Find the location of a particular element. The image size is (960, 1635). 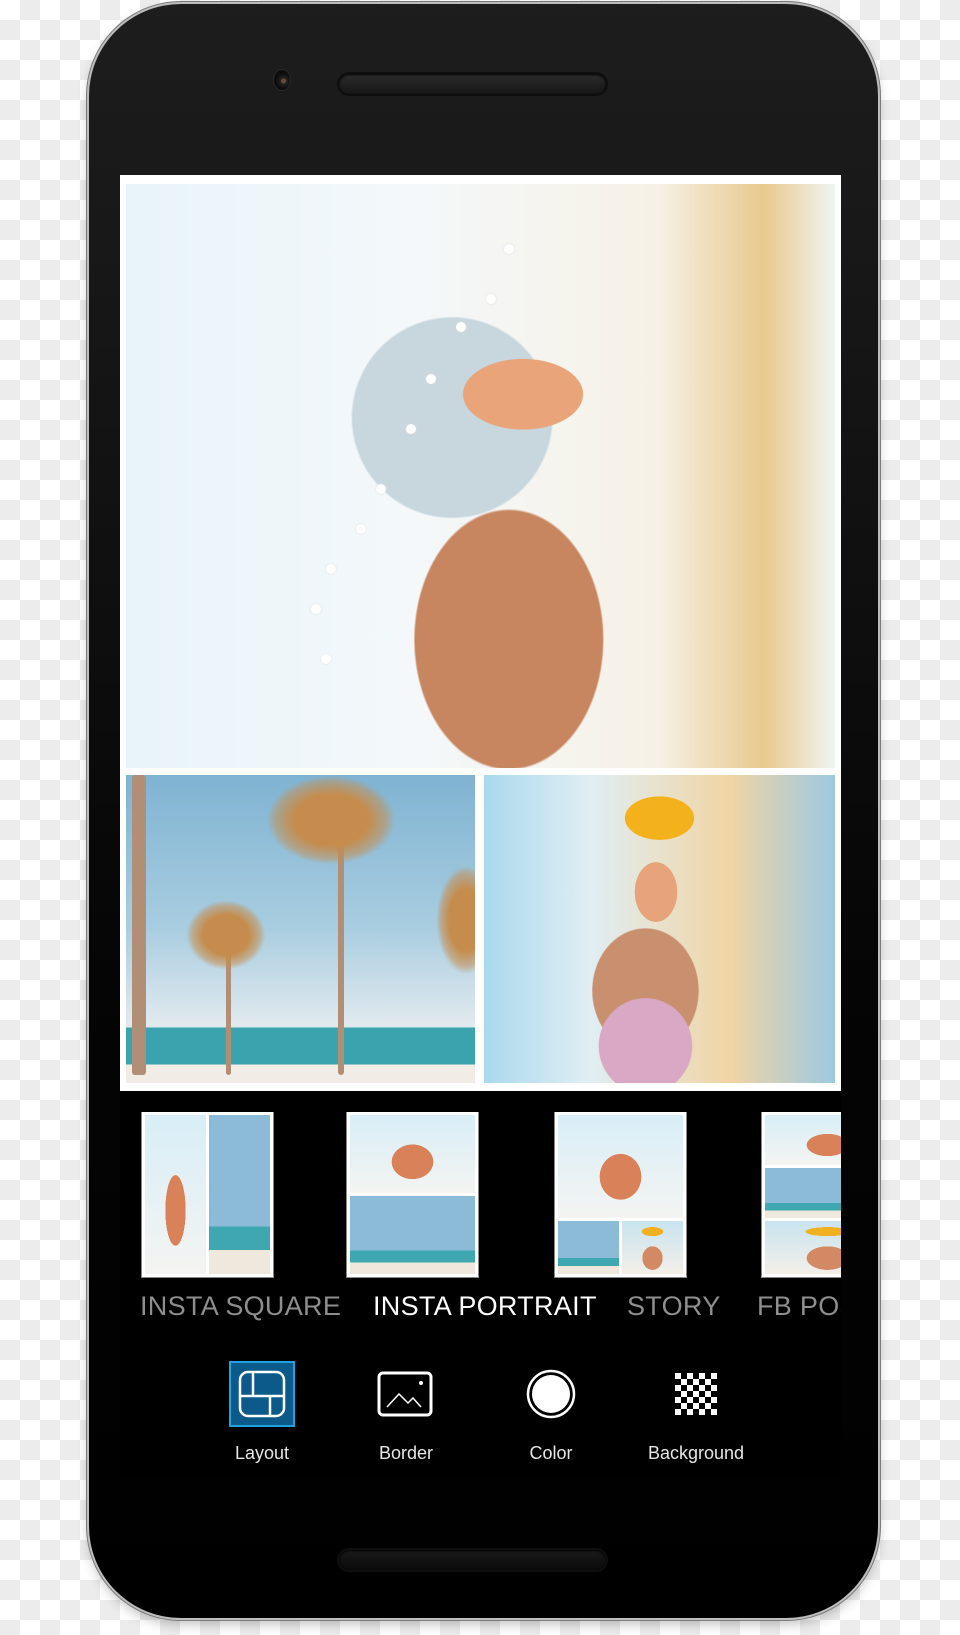

layout-thumbnail-insta-square is located at coordinates (207, 1194).